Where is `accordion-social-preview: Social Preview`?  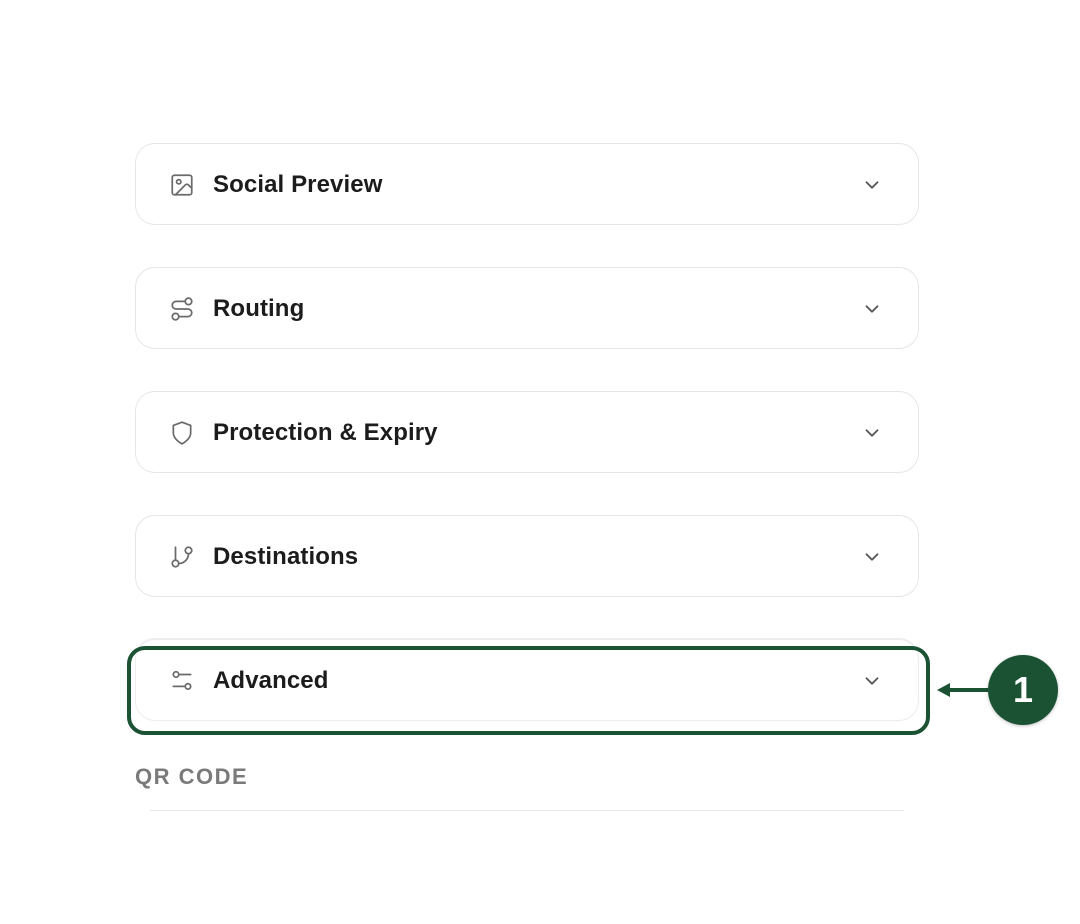 accordion-social-preview: Social Preview is located at coordinates (527, 184).